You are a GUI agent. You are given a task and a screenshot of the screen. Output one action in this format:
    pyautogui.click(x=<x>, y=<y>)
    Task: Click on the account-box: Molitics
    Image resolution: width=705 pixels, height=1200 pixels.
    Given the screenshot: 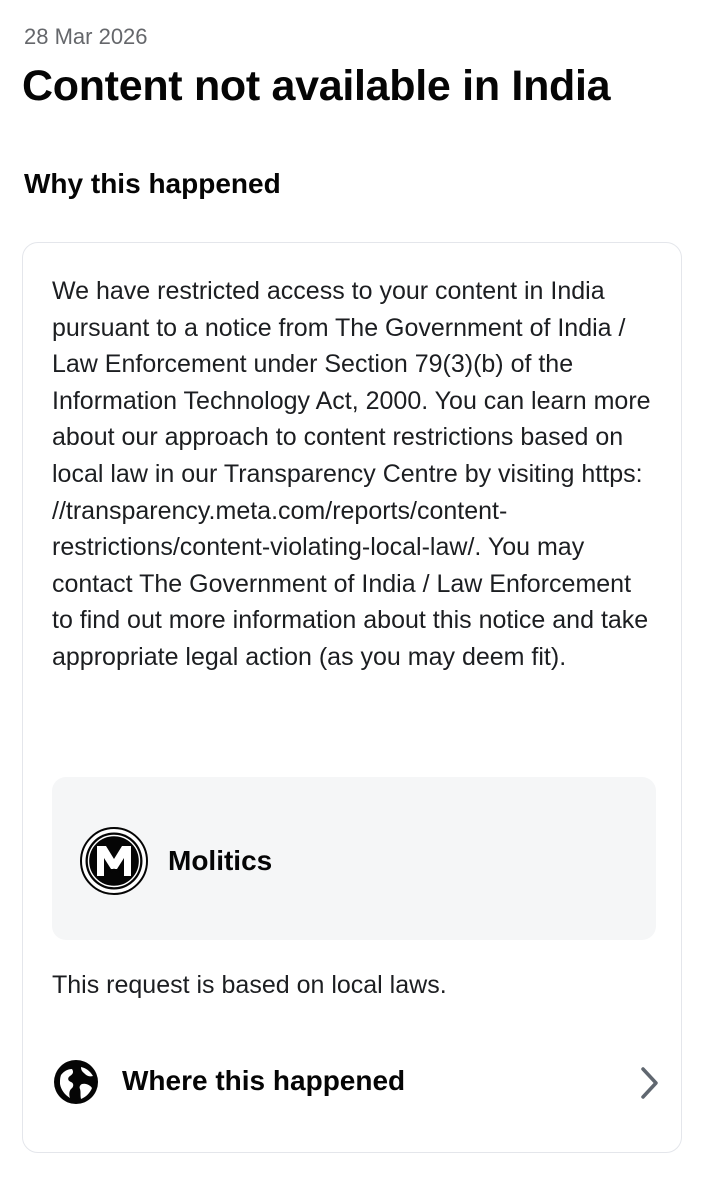 What is the action you would take?
    pyautogui.click(x=354, y=858)
    